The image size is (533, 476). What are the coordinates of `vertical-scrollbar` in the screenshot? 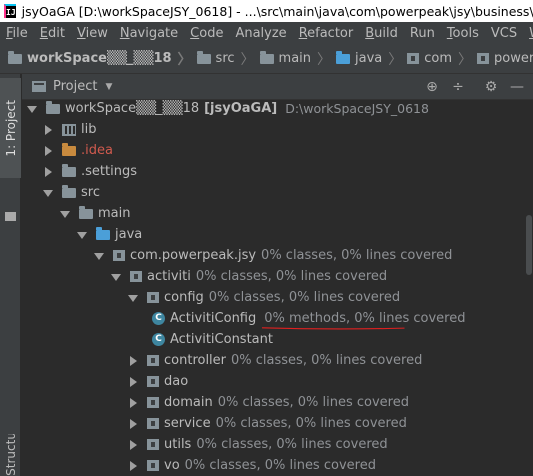 It's located at (529, 245).